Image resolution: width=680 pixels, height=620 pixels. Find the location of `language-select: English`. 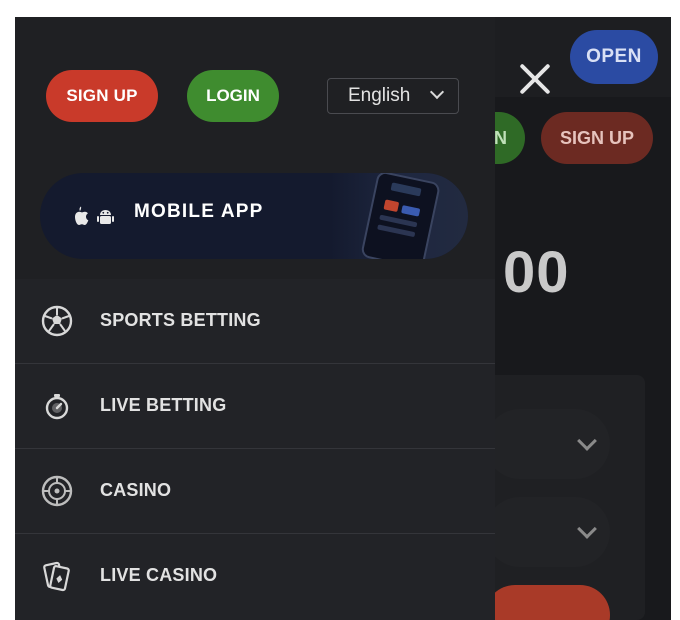

language-select: English is located at coordinates (393, 96).